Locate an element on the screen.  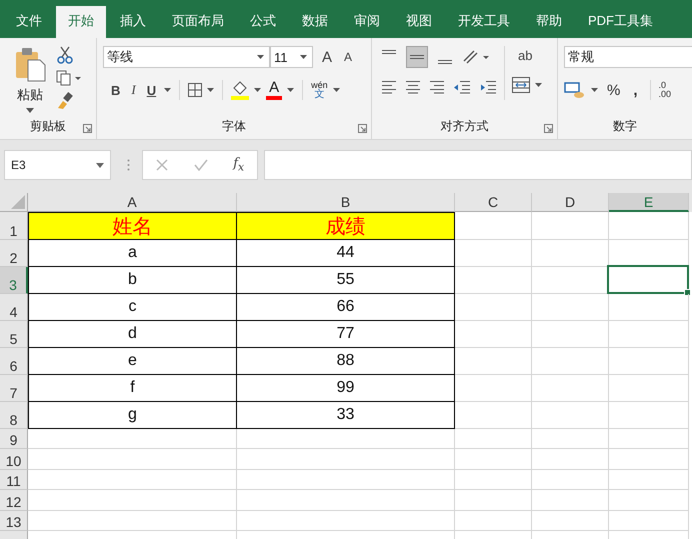
paste-button: 粘贴 is located at coordinates (30, 79).